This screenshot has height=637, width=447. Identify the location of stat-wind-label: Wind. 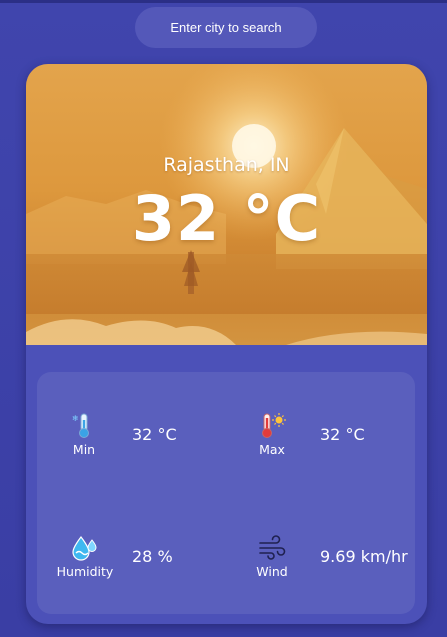
(272, 571).